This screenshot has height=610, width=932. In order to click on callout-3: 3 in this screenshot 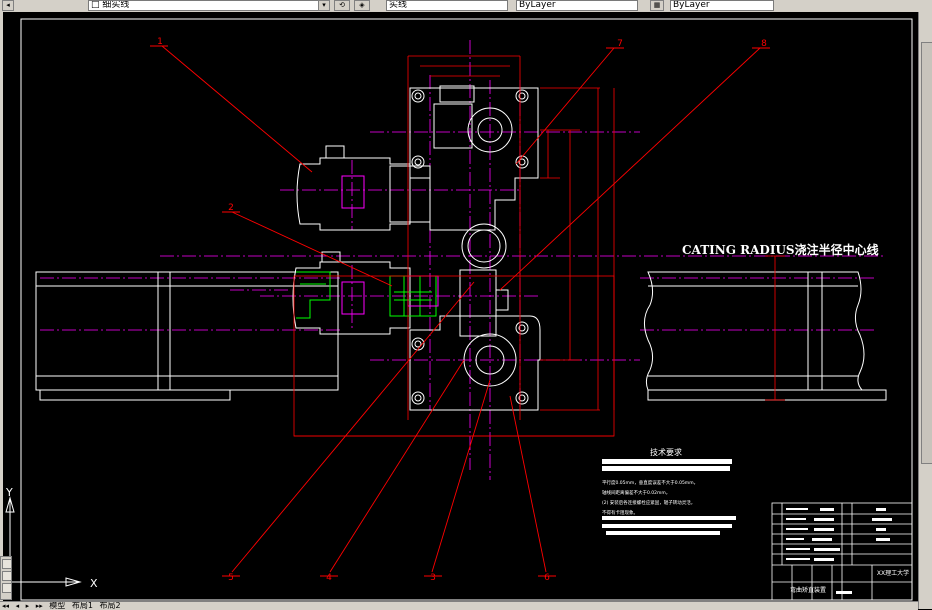, I will do `click(433, 578)`.